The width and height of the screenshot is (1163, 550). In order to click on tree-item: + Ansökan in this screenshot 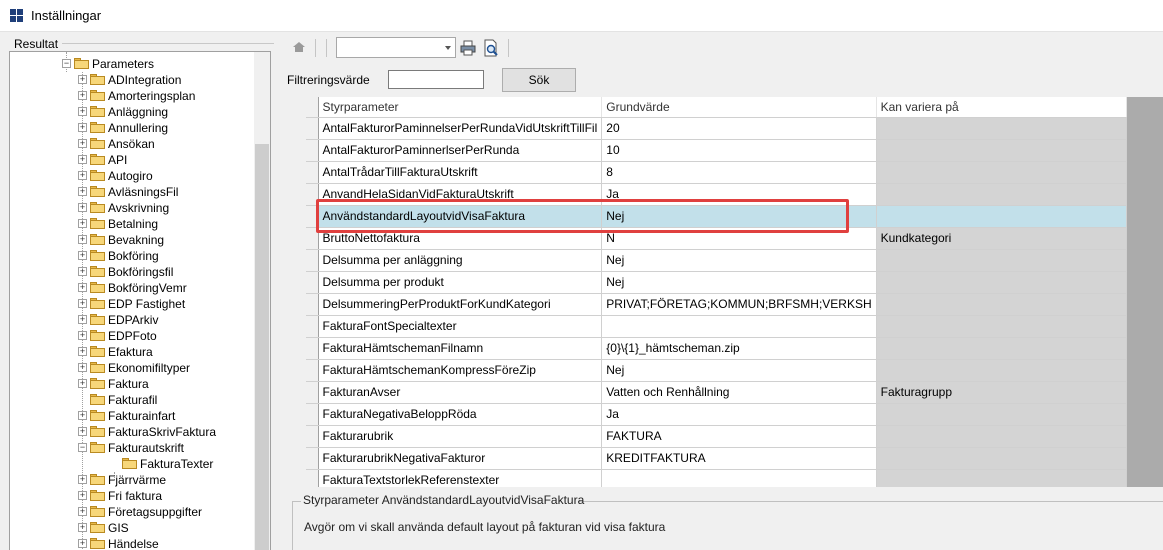, I will do `click(132, 144)`.